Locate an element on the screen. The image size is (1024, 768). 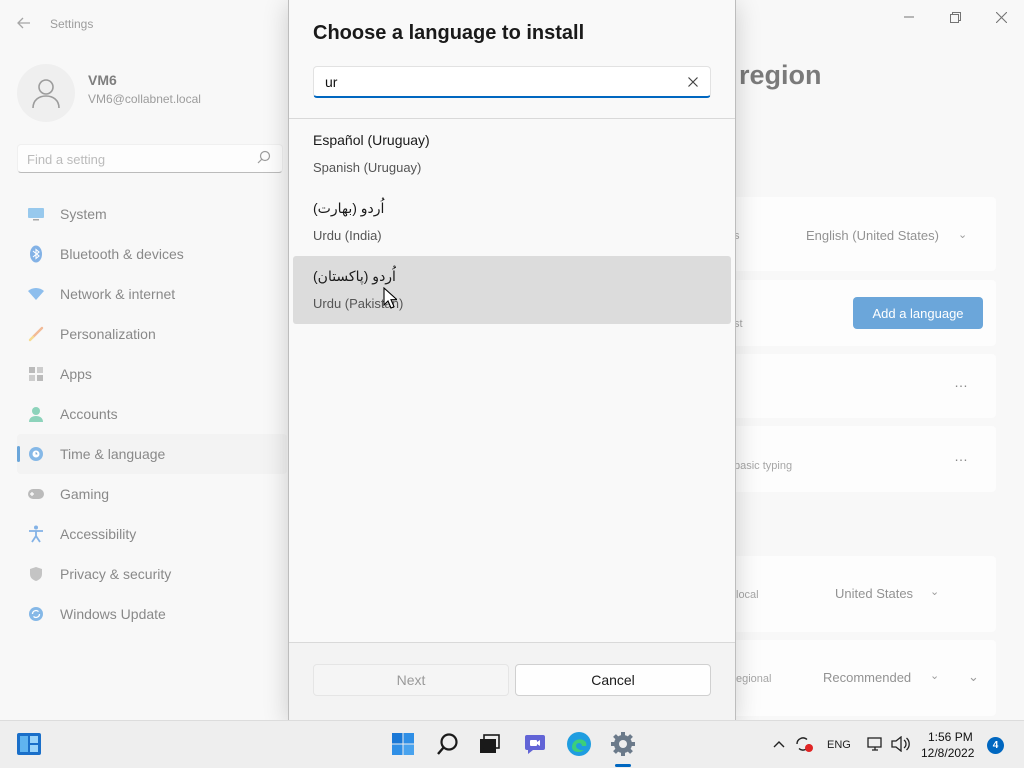
settings-app-icon is located at coordinates (623, 744).